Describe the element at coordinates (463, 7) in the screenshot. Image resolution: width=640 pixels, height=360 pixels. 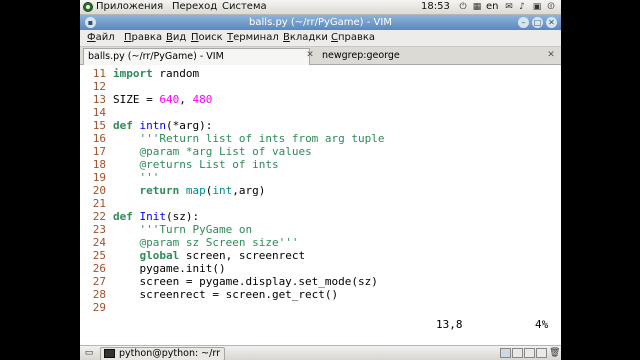
I see `power-icon: ⏻` at that location.